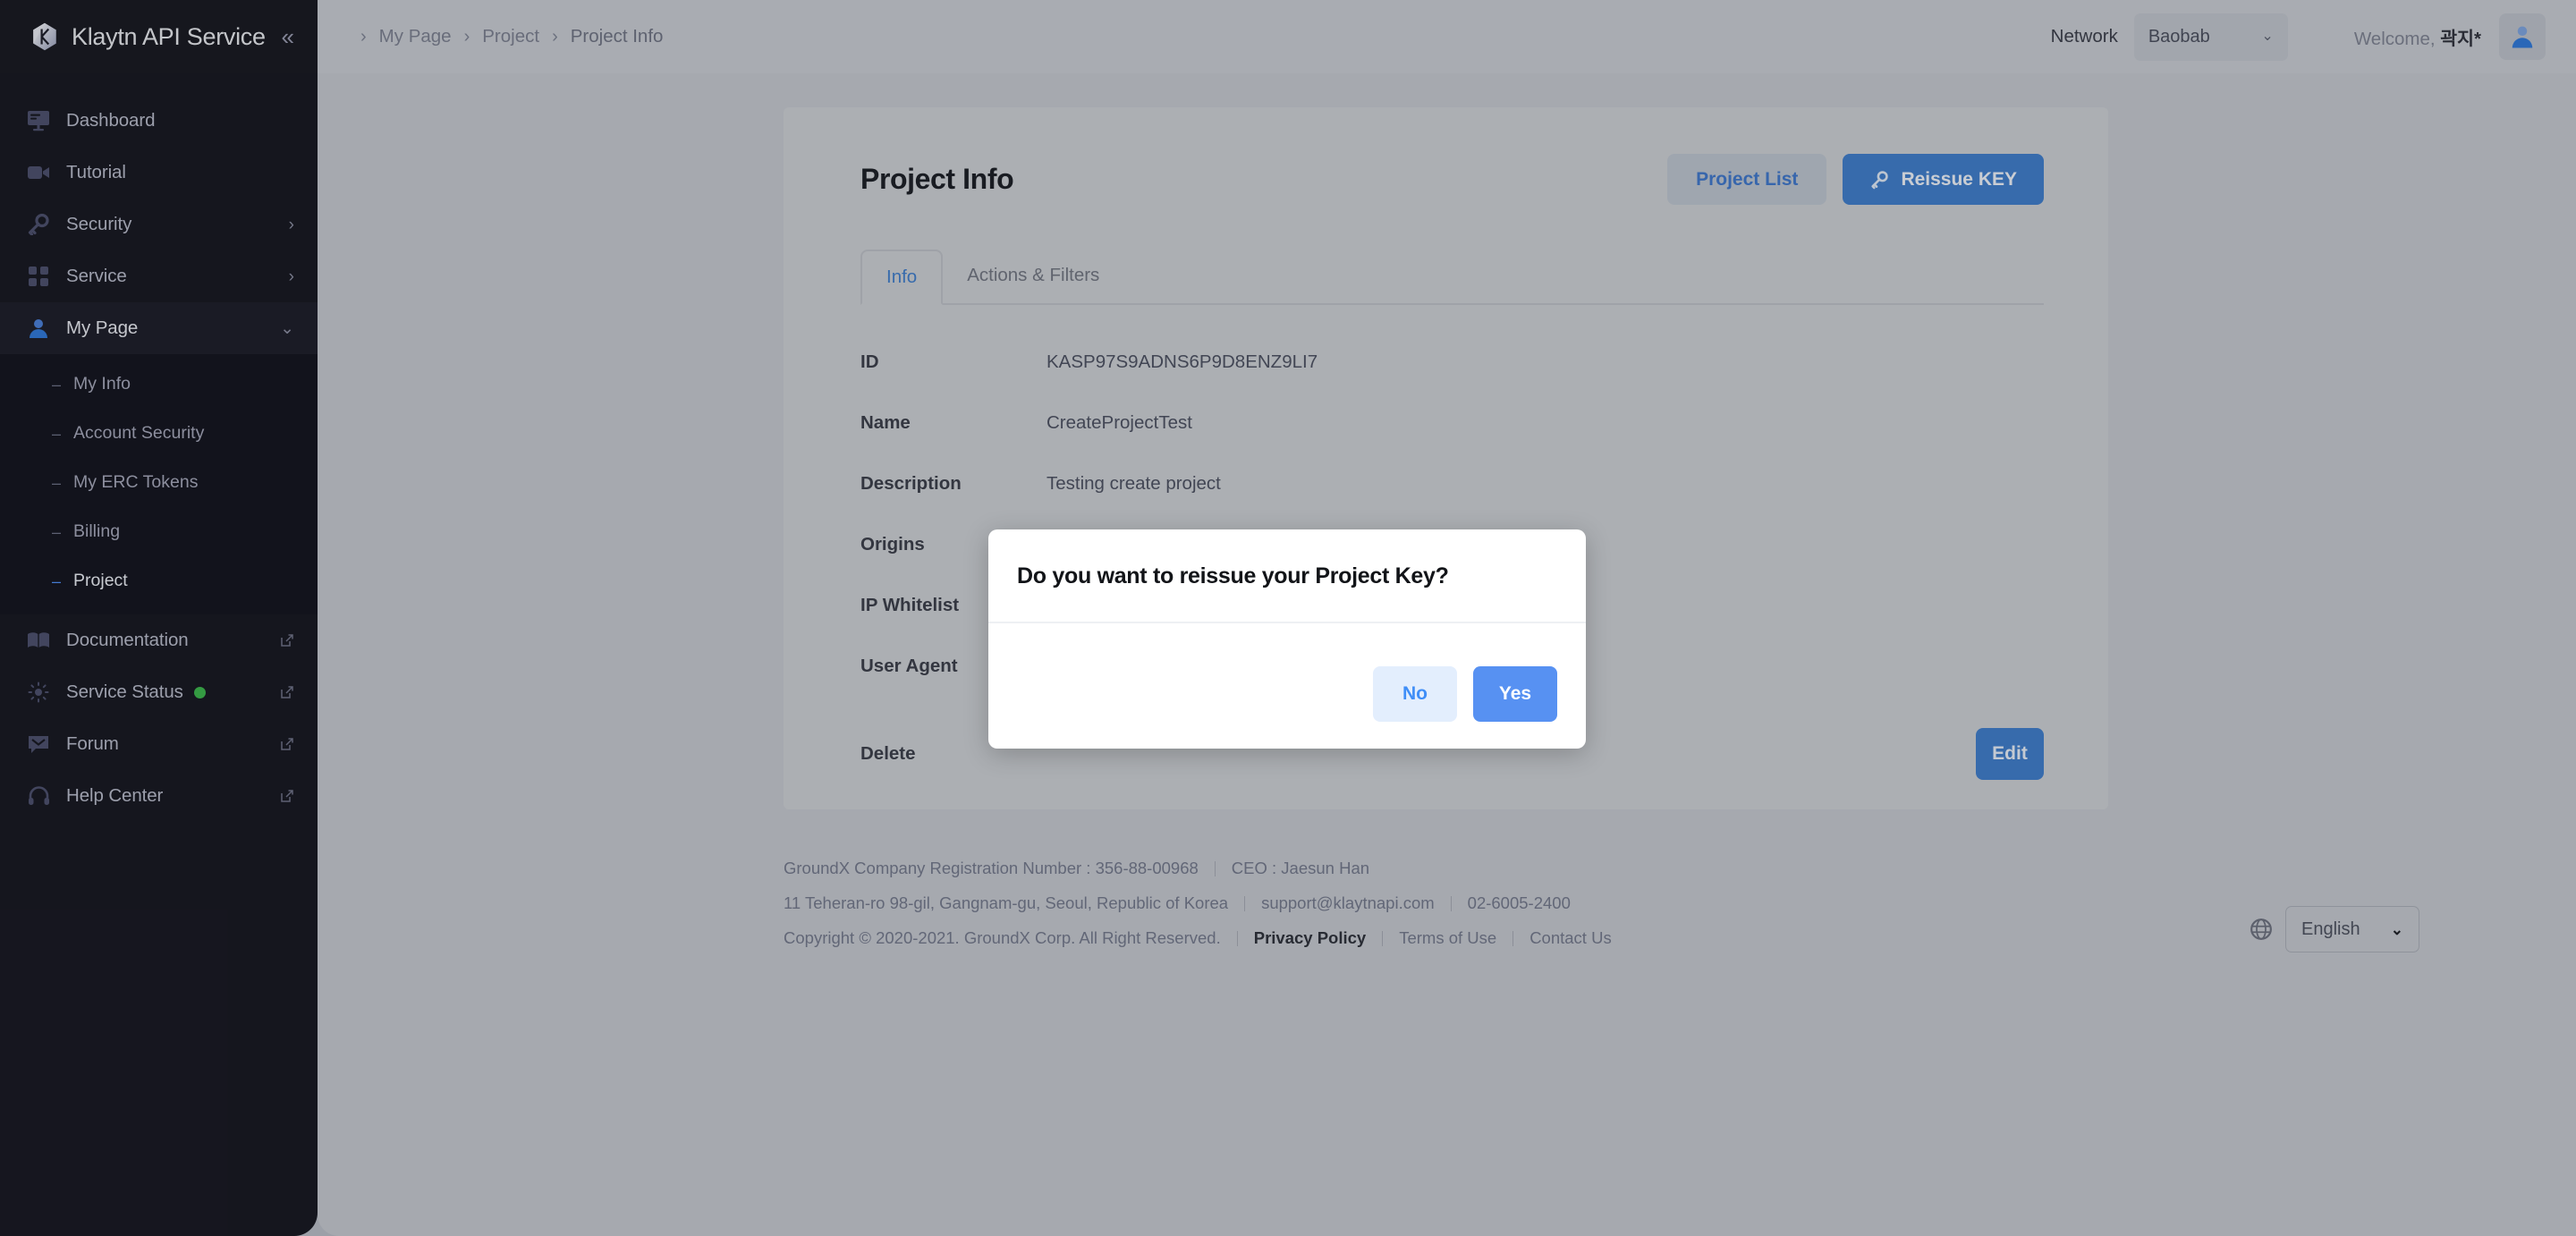  What do you see at coordinates (1287, 644) in the screenshot?
I see `dialog-body` at bounding box center [1287, 644].